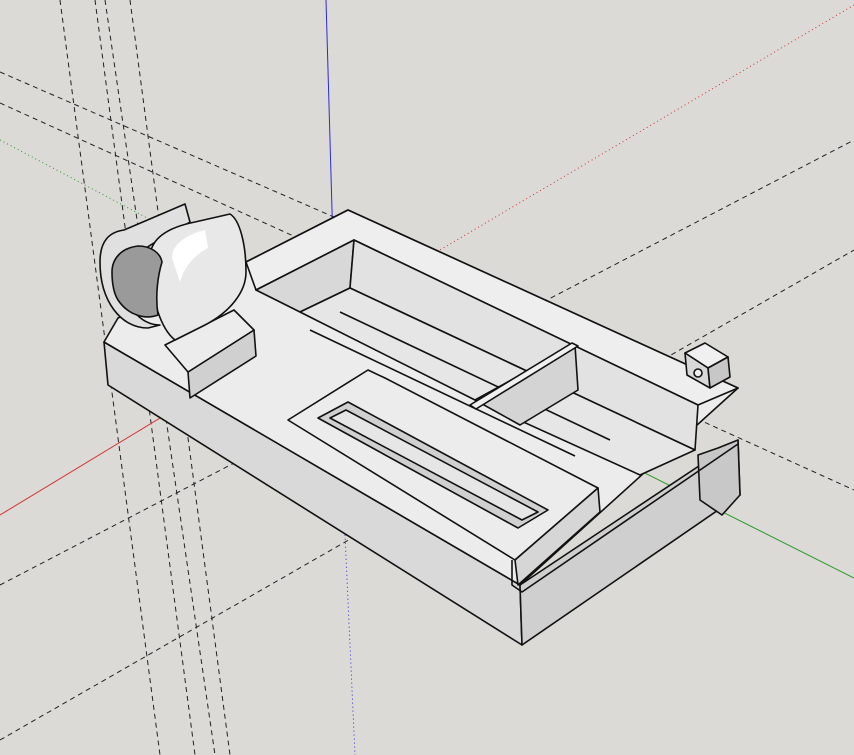 The image size is (854, 755). I want to click on right-leg, so click(719, 477).